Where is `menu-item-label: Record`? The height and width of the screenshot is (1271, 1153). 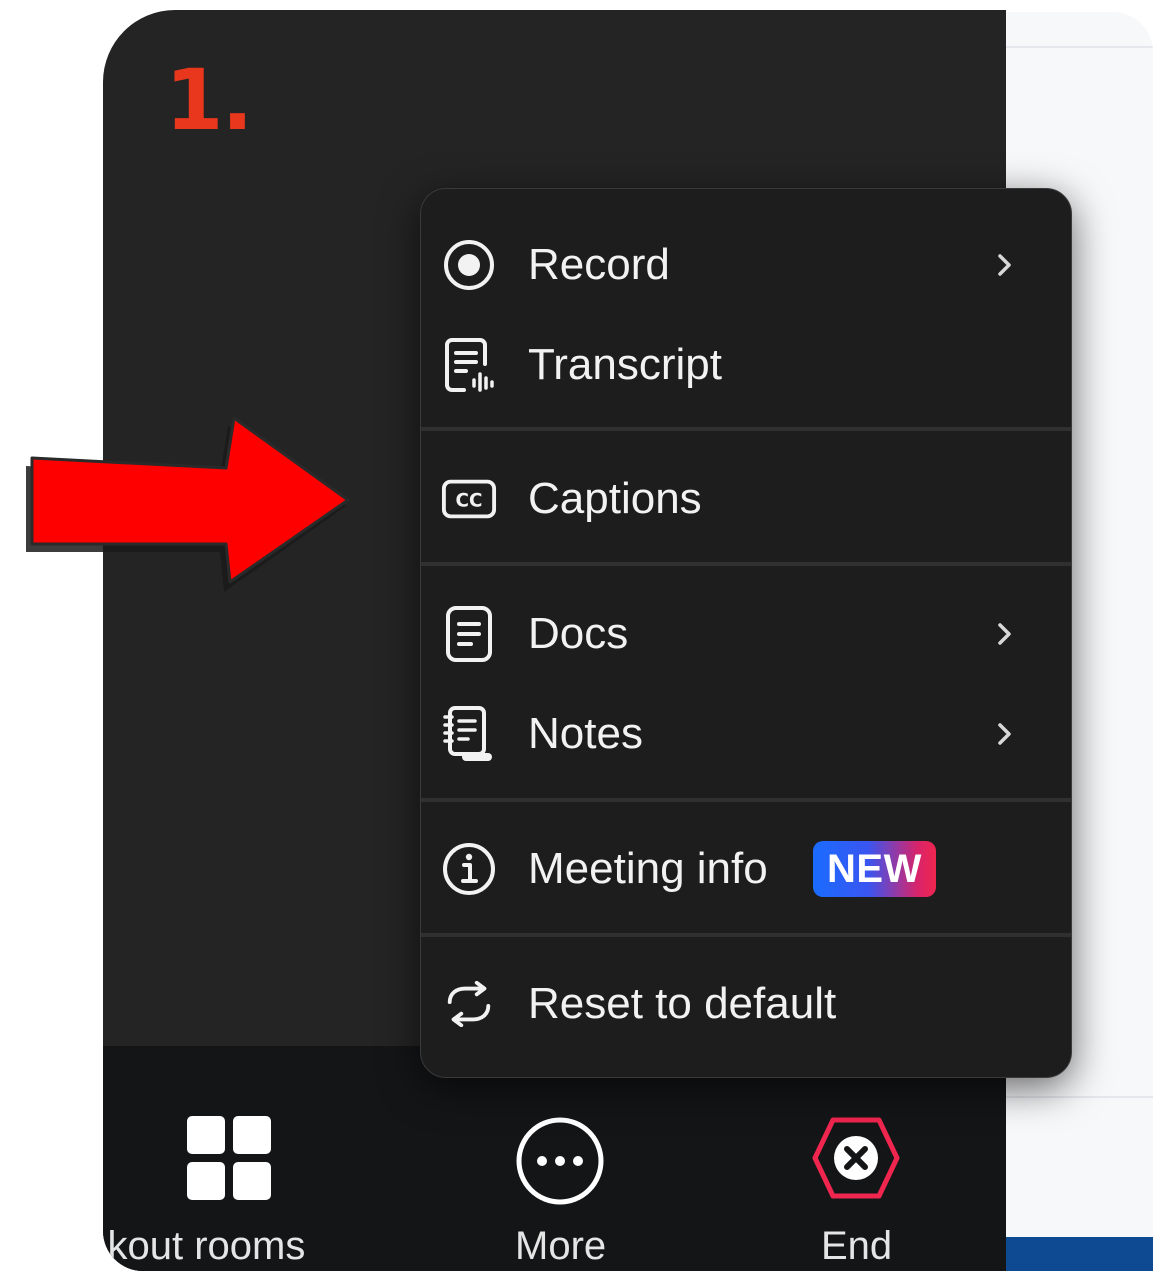
menu-item-label: Record is located at coordinates (599, 264).